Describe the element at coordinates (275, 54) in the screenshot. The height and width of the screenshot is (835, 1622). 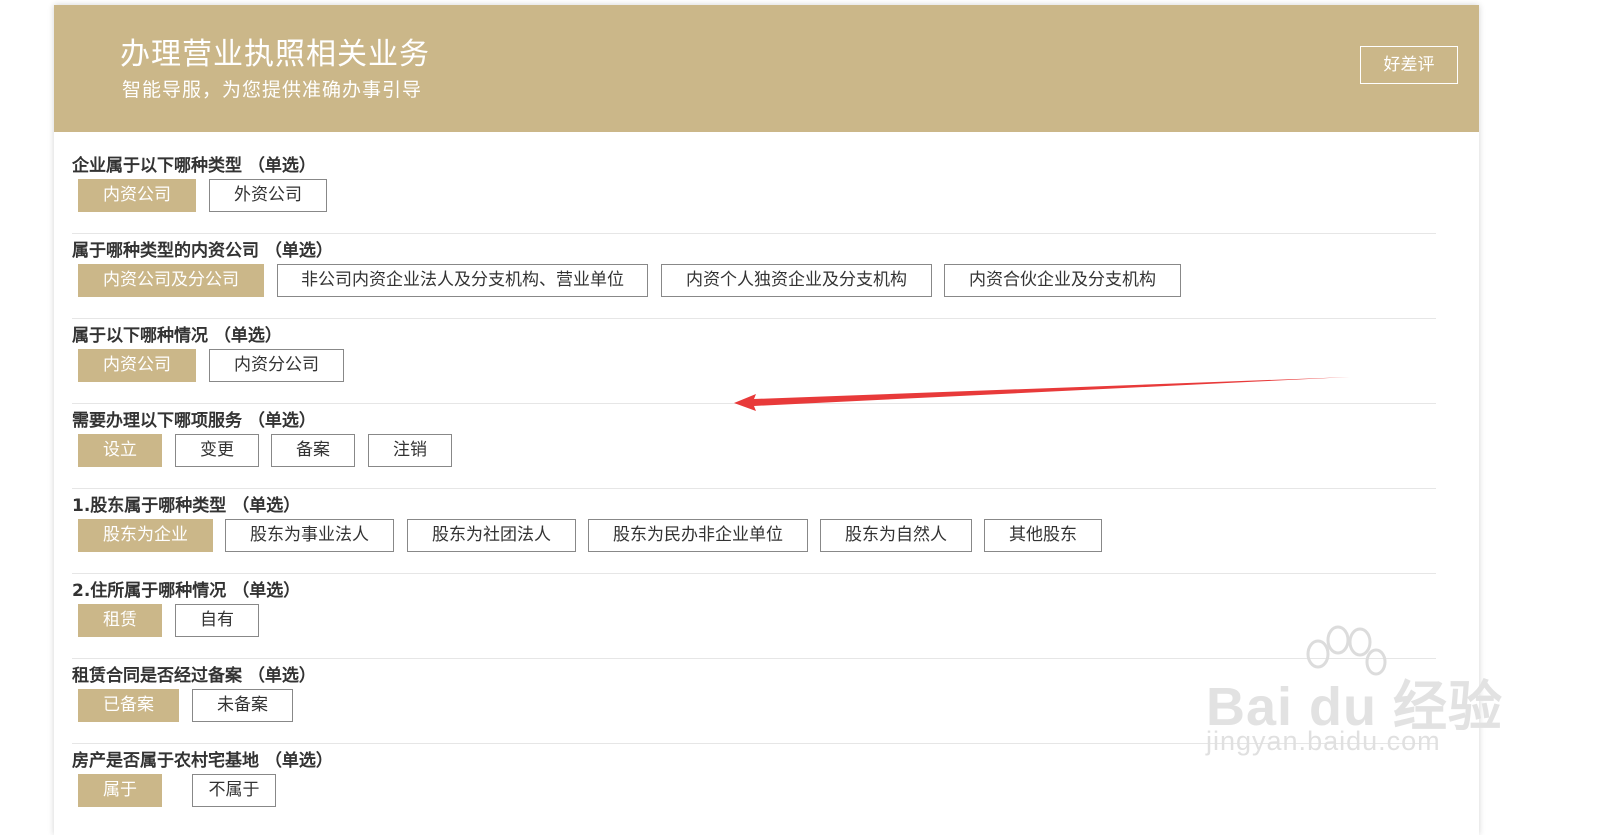
I see `page-title: 办理营业执照相关业务` at that location.